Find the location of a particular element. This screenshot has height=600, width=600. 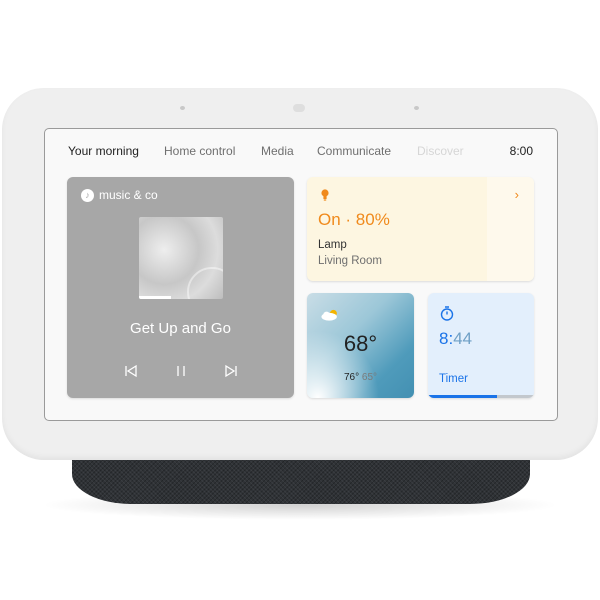

tab-home-control: Home control is located at coordinates (199, 151).